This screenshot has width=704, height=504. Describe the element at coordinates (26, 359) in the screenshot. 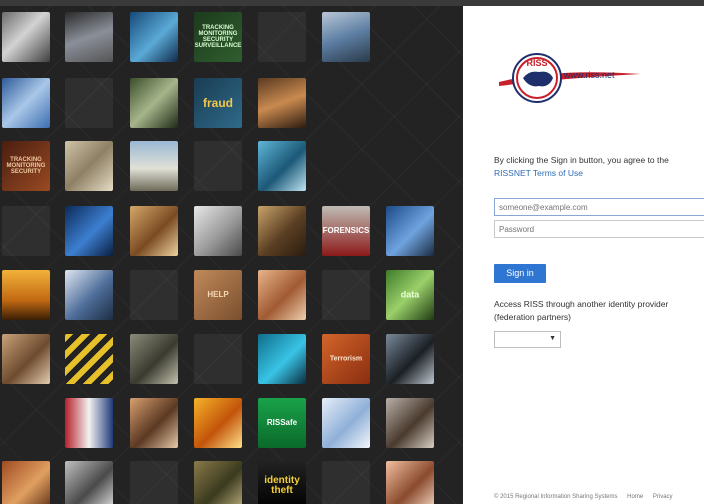

I see `tile-classroom` at that location.